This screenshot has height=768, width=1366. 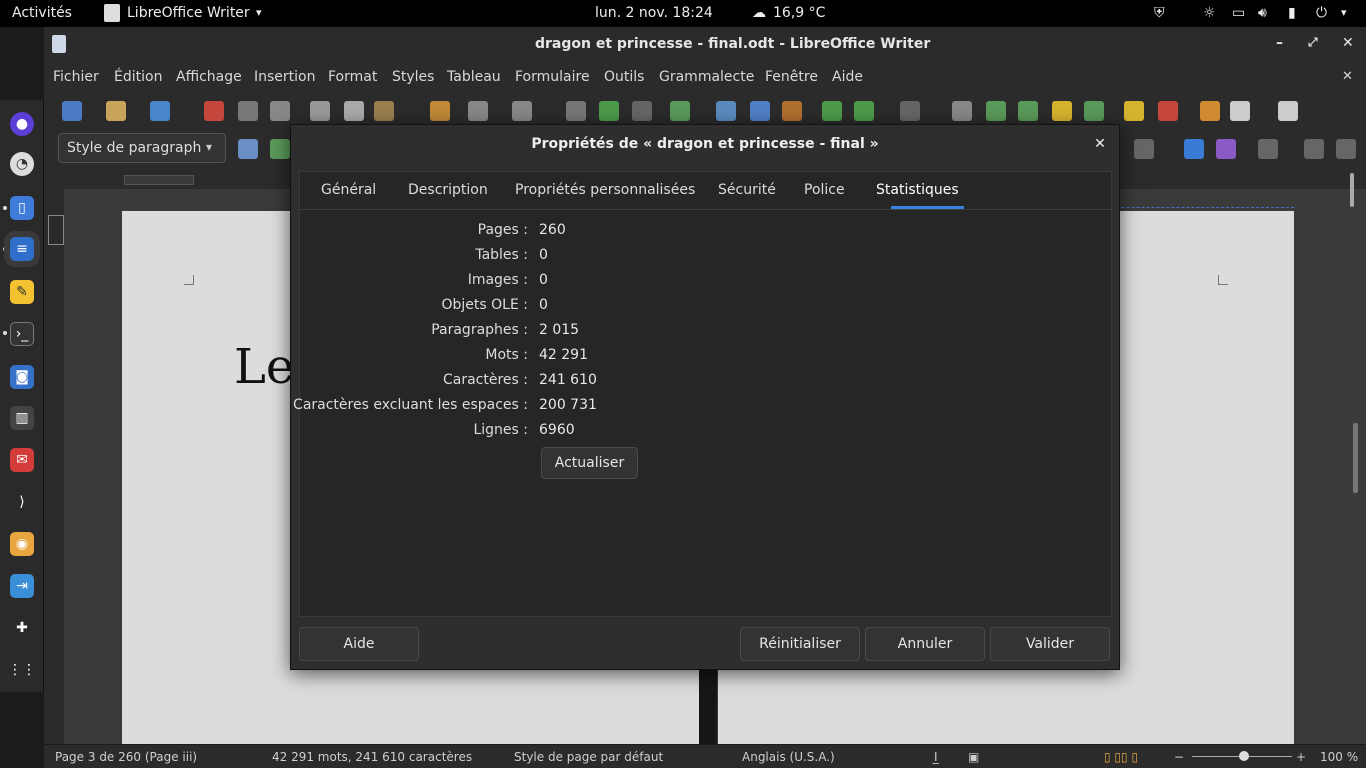 What do you see at coordinates (248, 111) in the screenshot?
I see `print-icon` at bounding box center [248, 111].